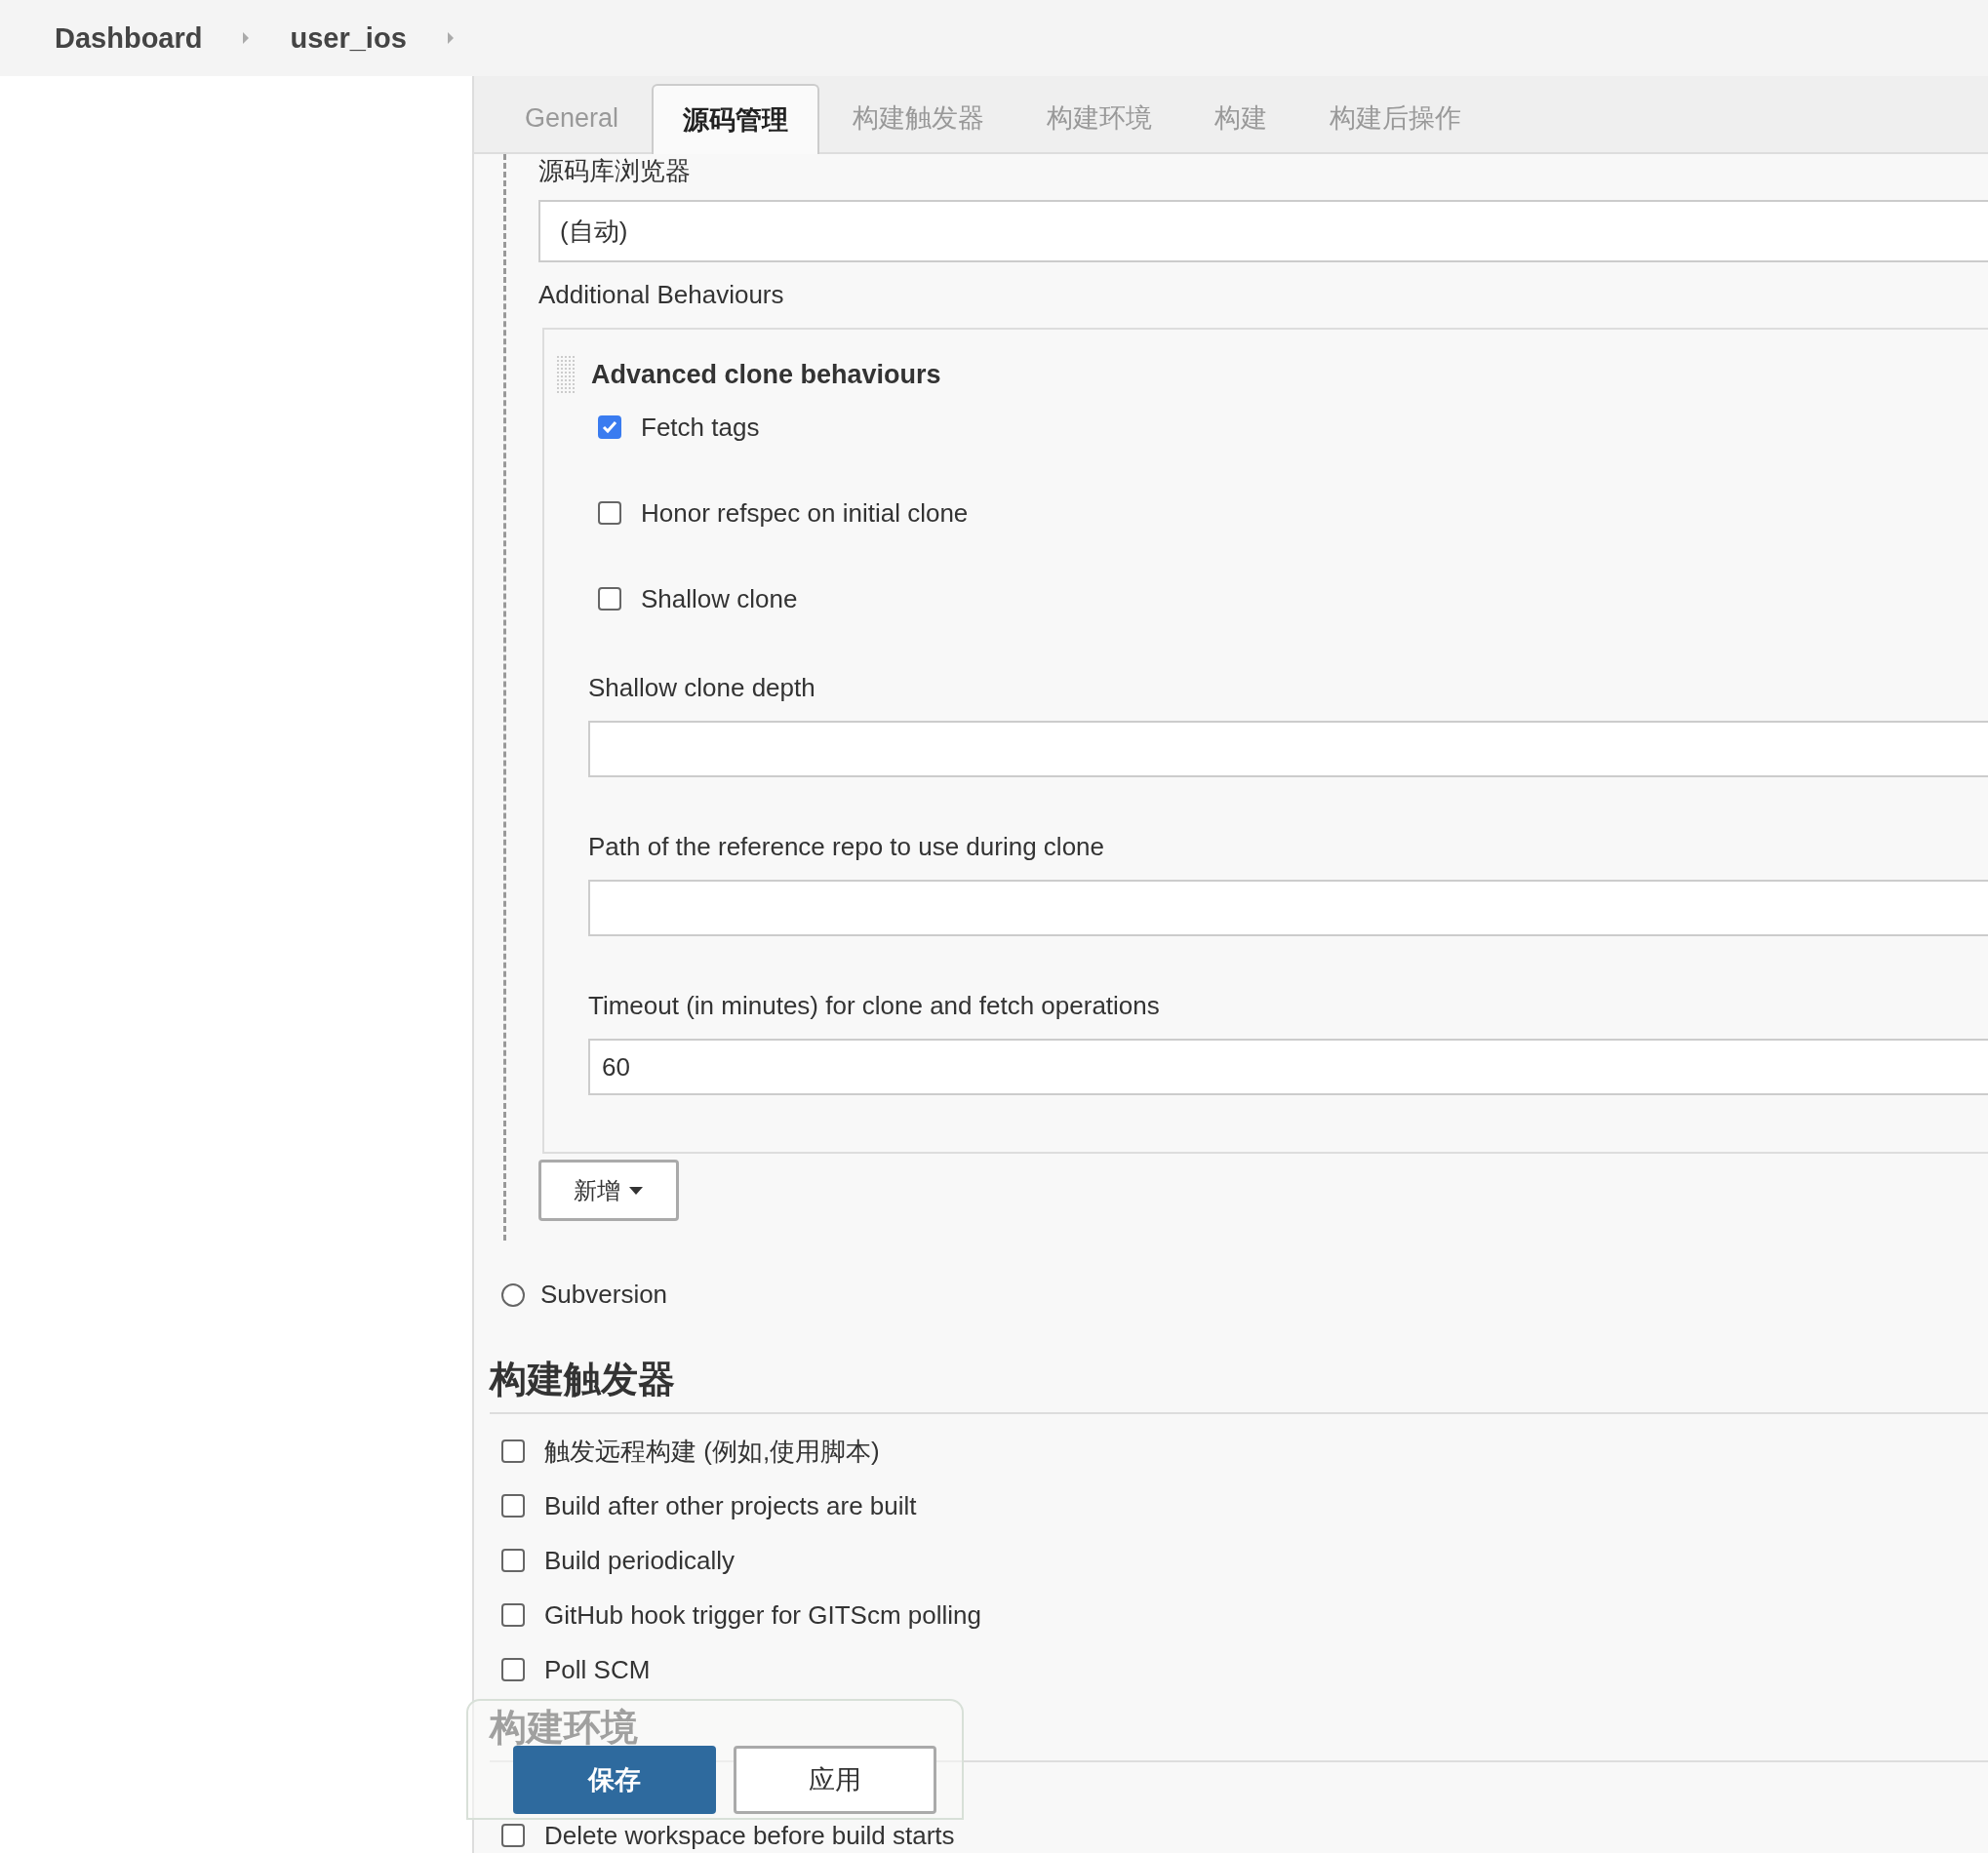  I want to click on checkbox-label: Fetch tags, so click(700, 427).